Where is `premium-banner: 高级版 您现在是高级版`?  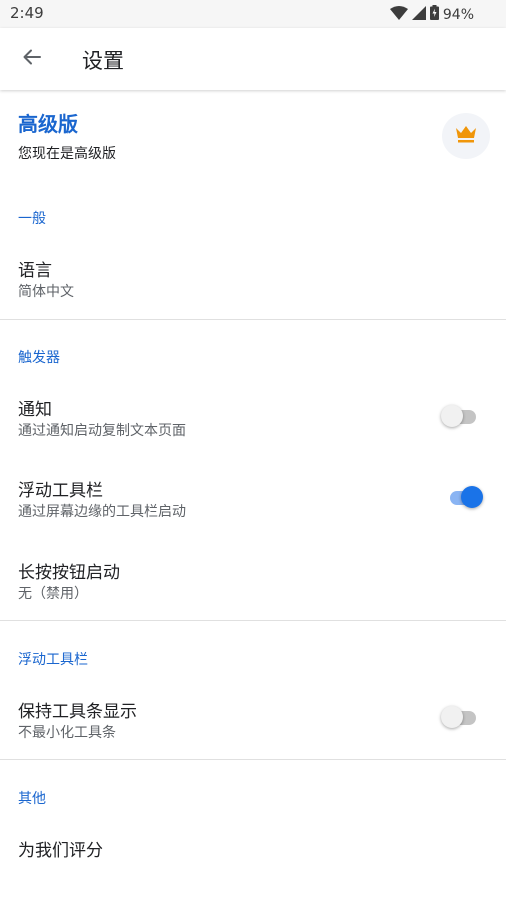 premium-banner: 高级版 您现在是高级版 is located at coordinates (253, 138).